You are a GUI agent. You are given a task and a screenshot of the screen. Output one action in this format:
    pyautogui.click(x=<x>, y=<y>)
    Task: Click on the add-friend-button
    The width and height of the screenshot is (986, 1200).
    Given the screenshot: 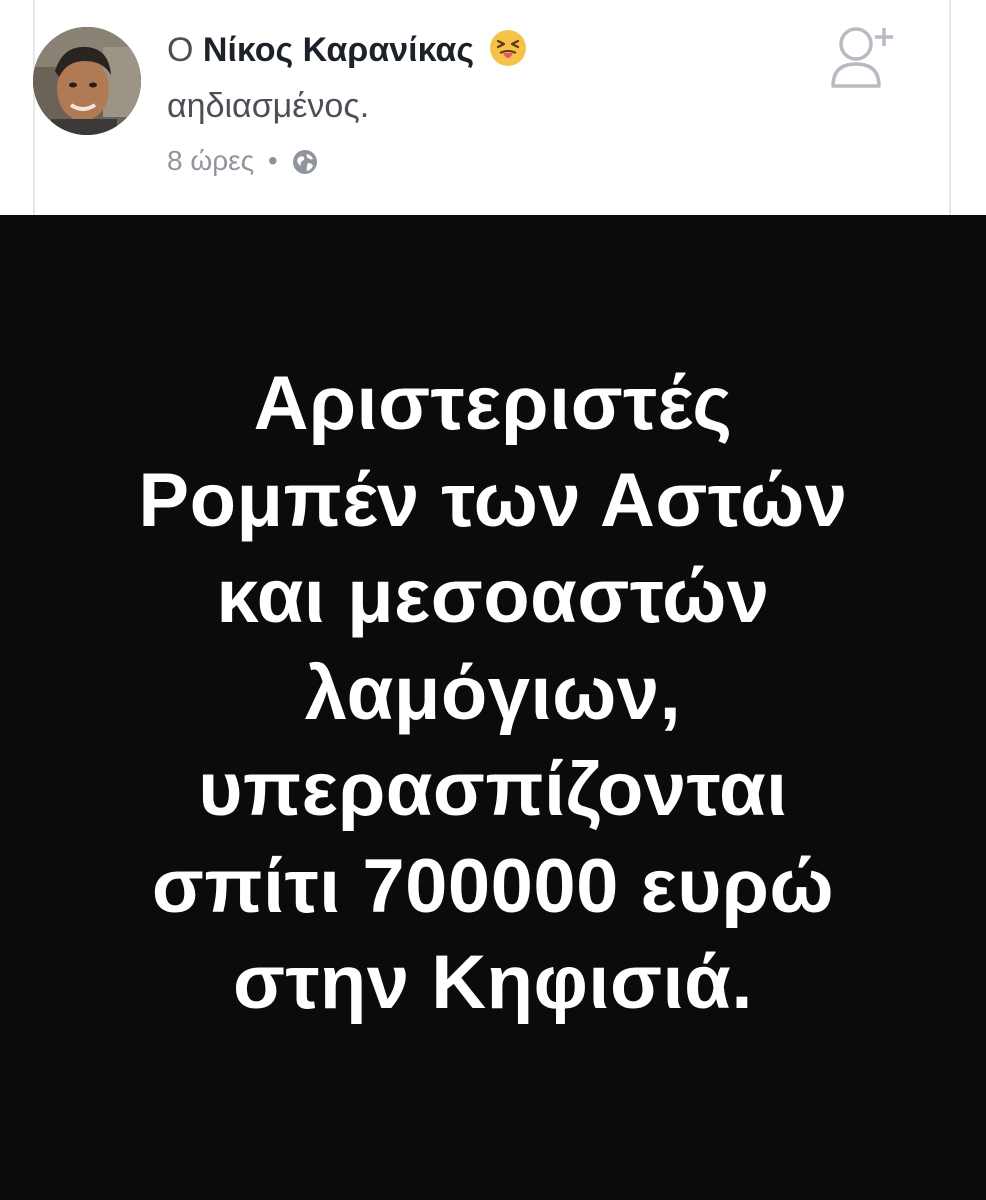 What is the action you would take?
    pyautogui.click(x=863, y=56)
    